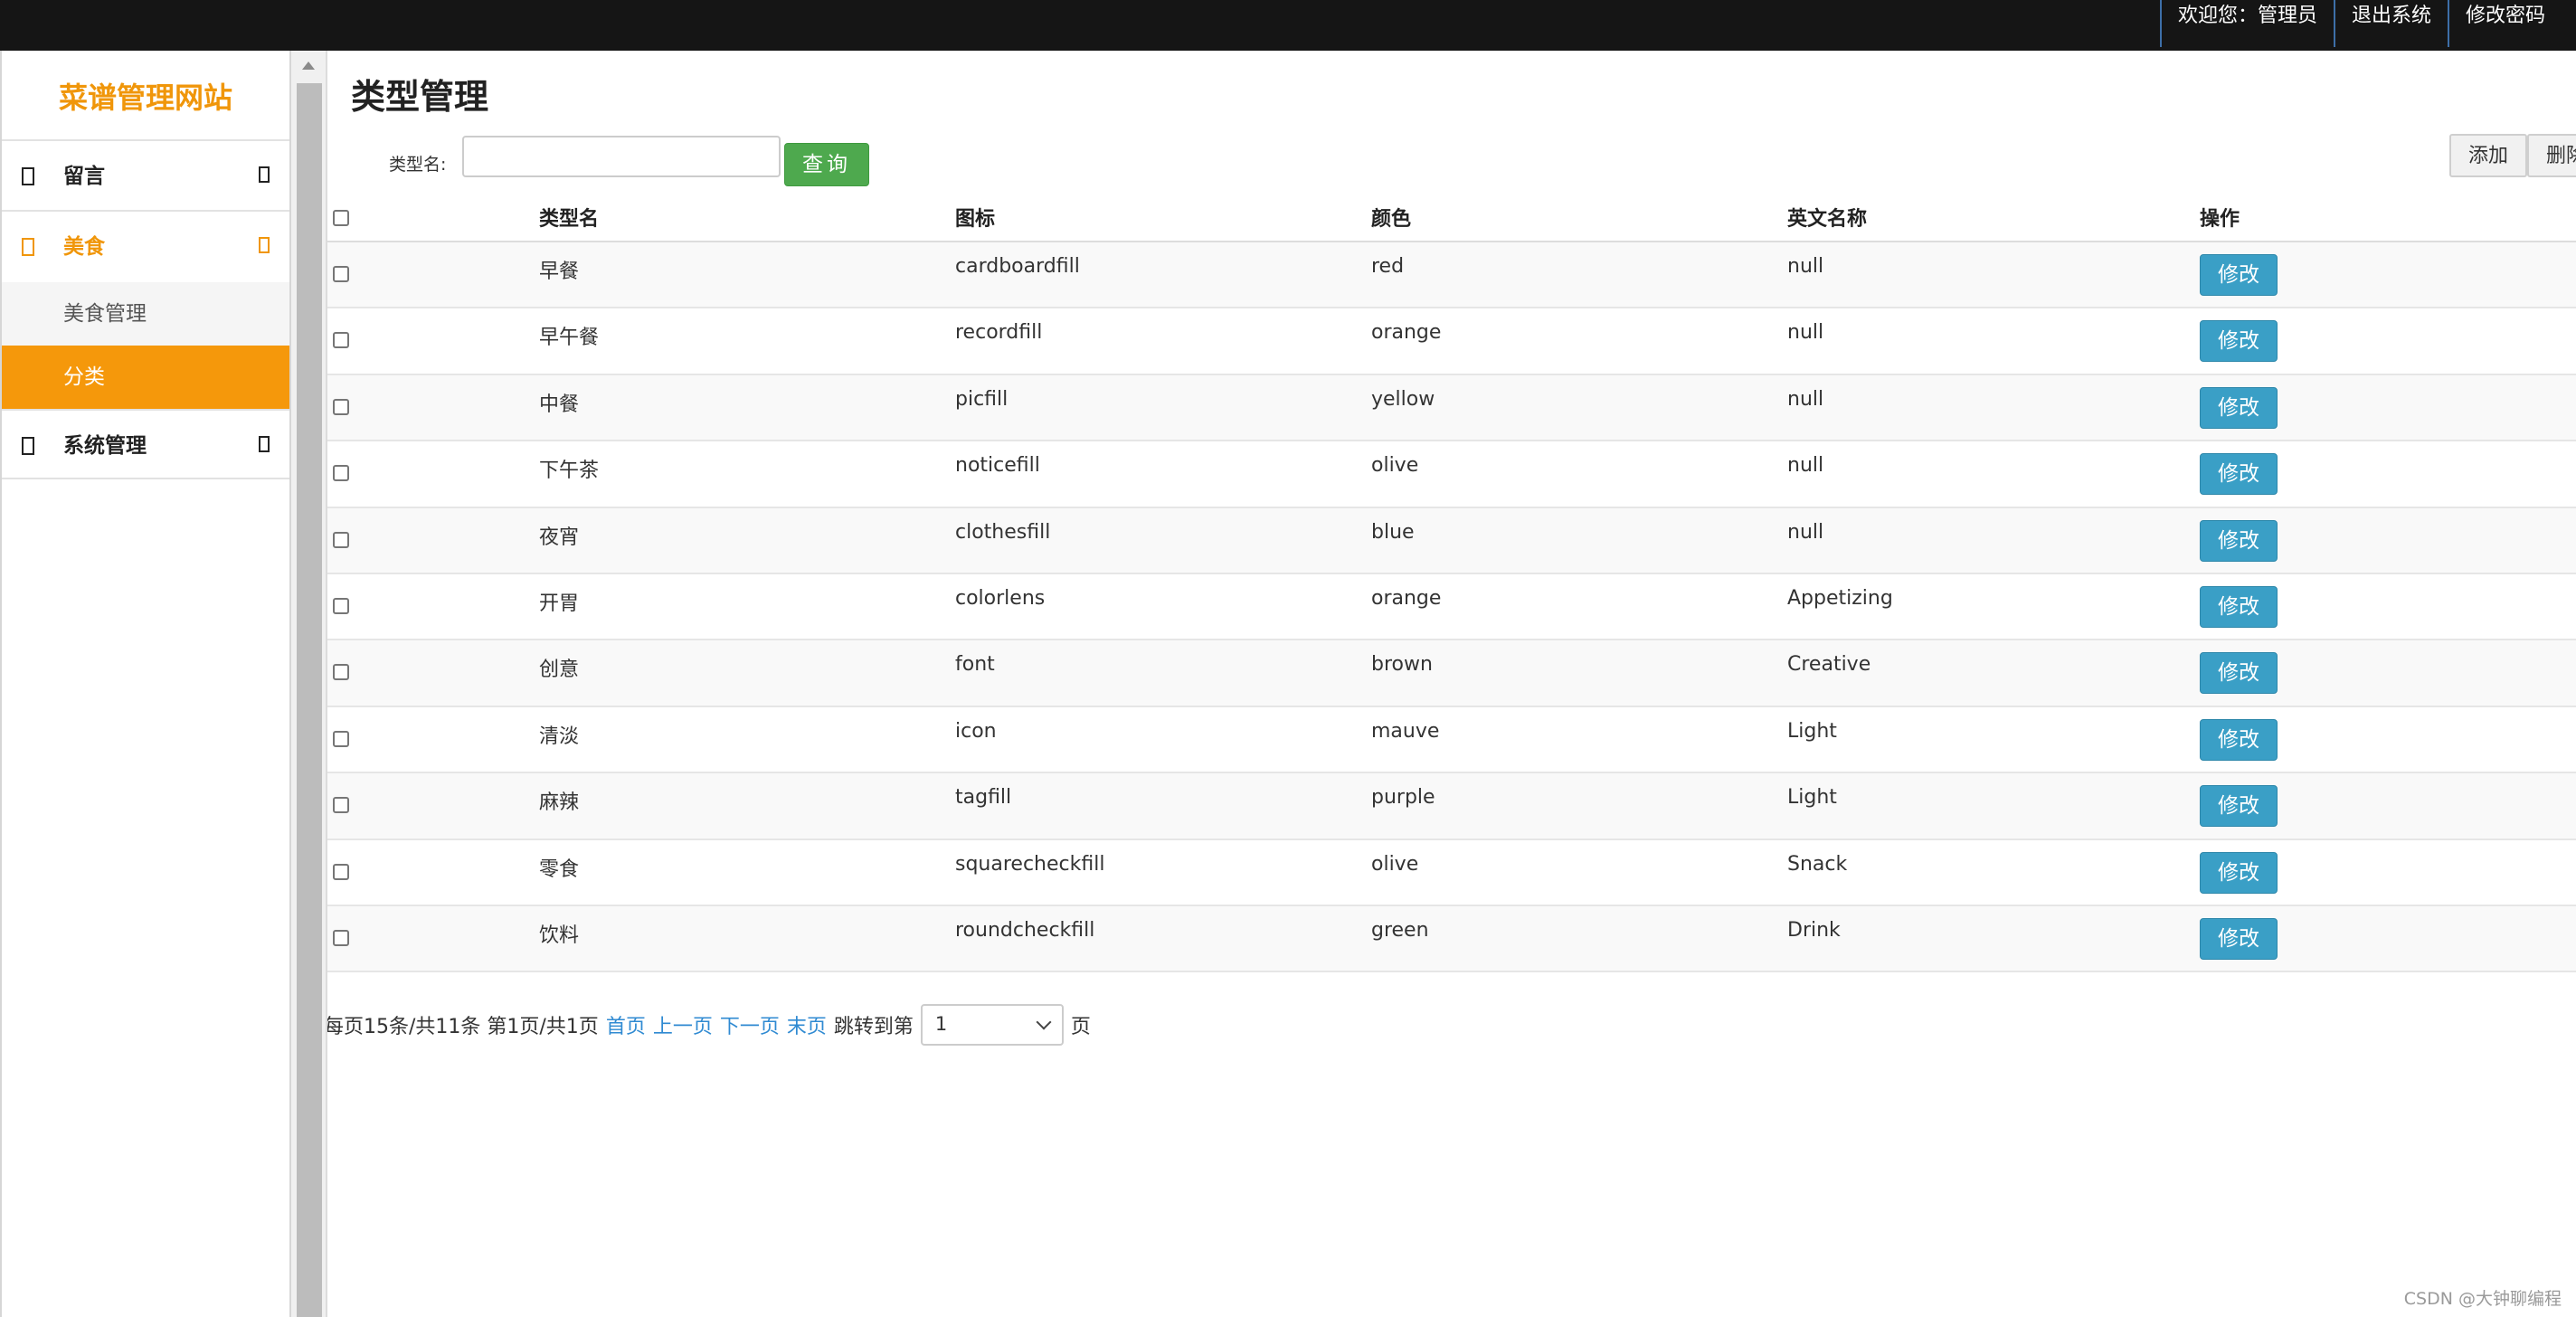 The width and height of the screenshot is (2576, 1317). I want to click on pager-next-link: 下一页, so click(750, 1024).